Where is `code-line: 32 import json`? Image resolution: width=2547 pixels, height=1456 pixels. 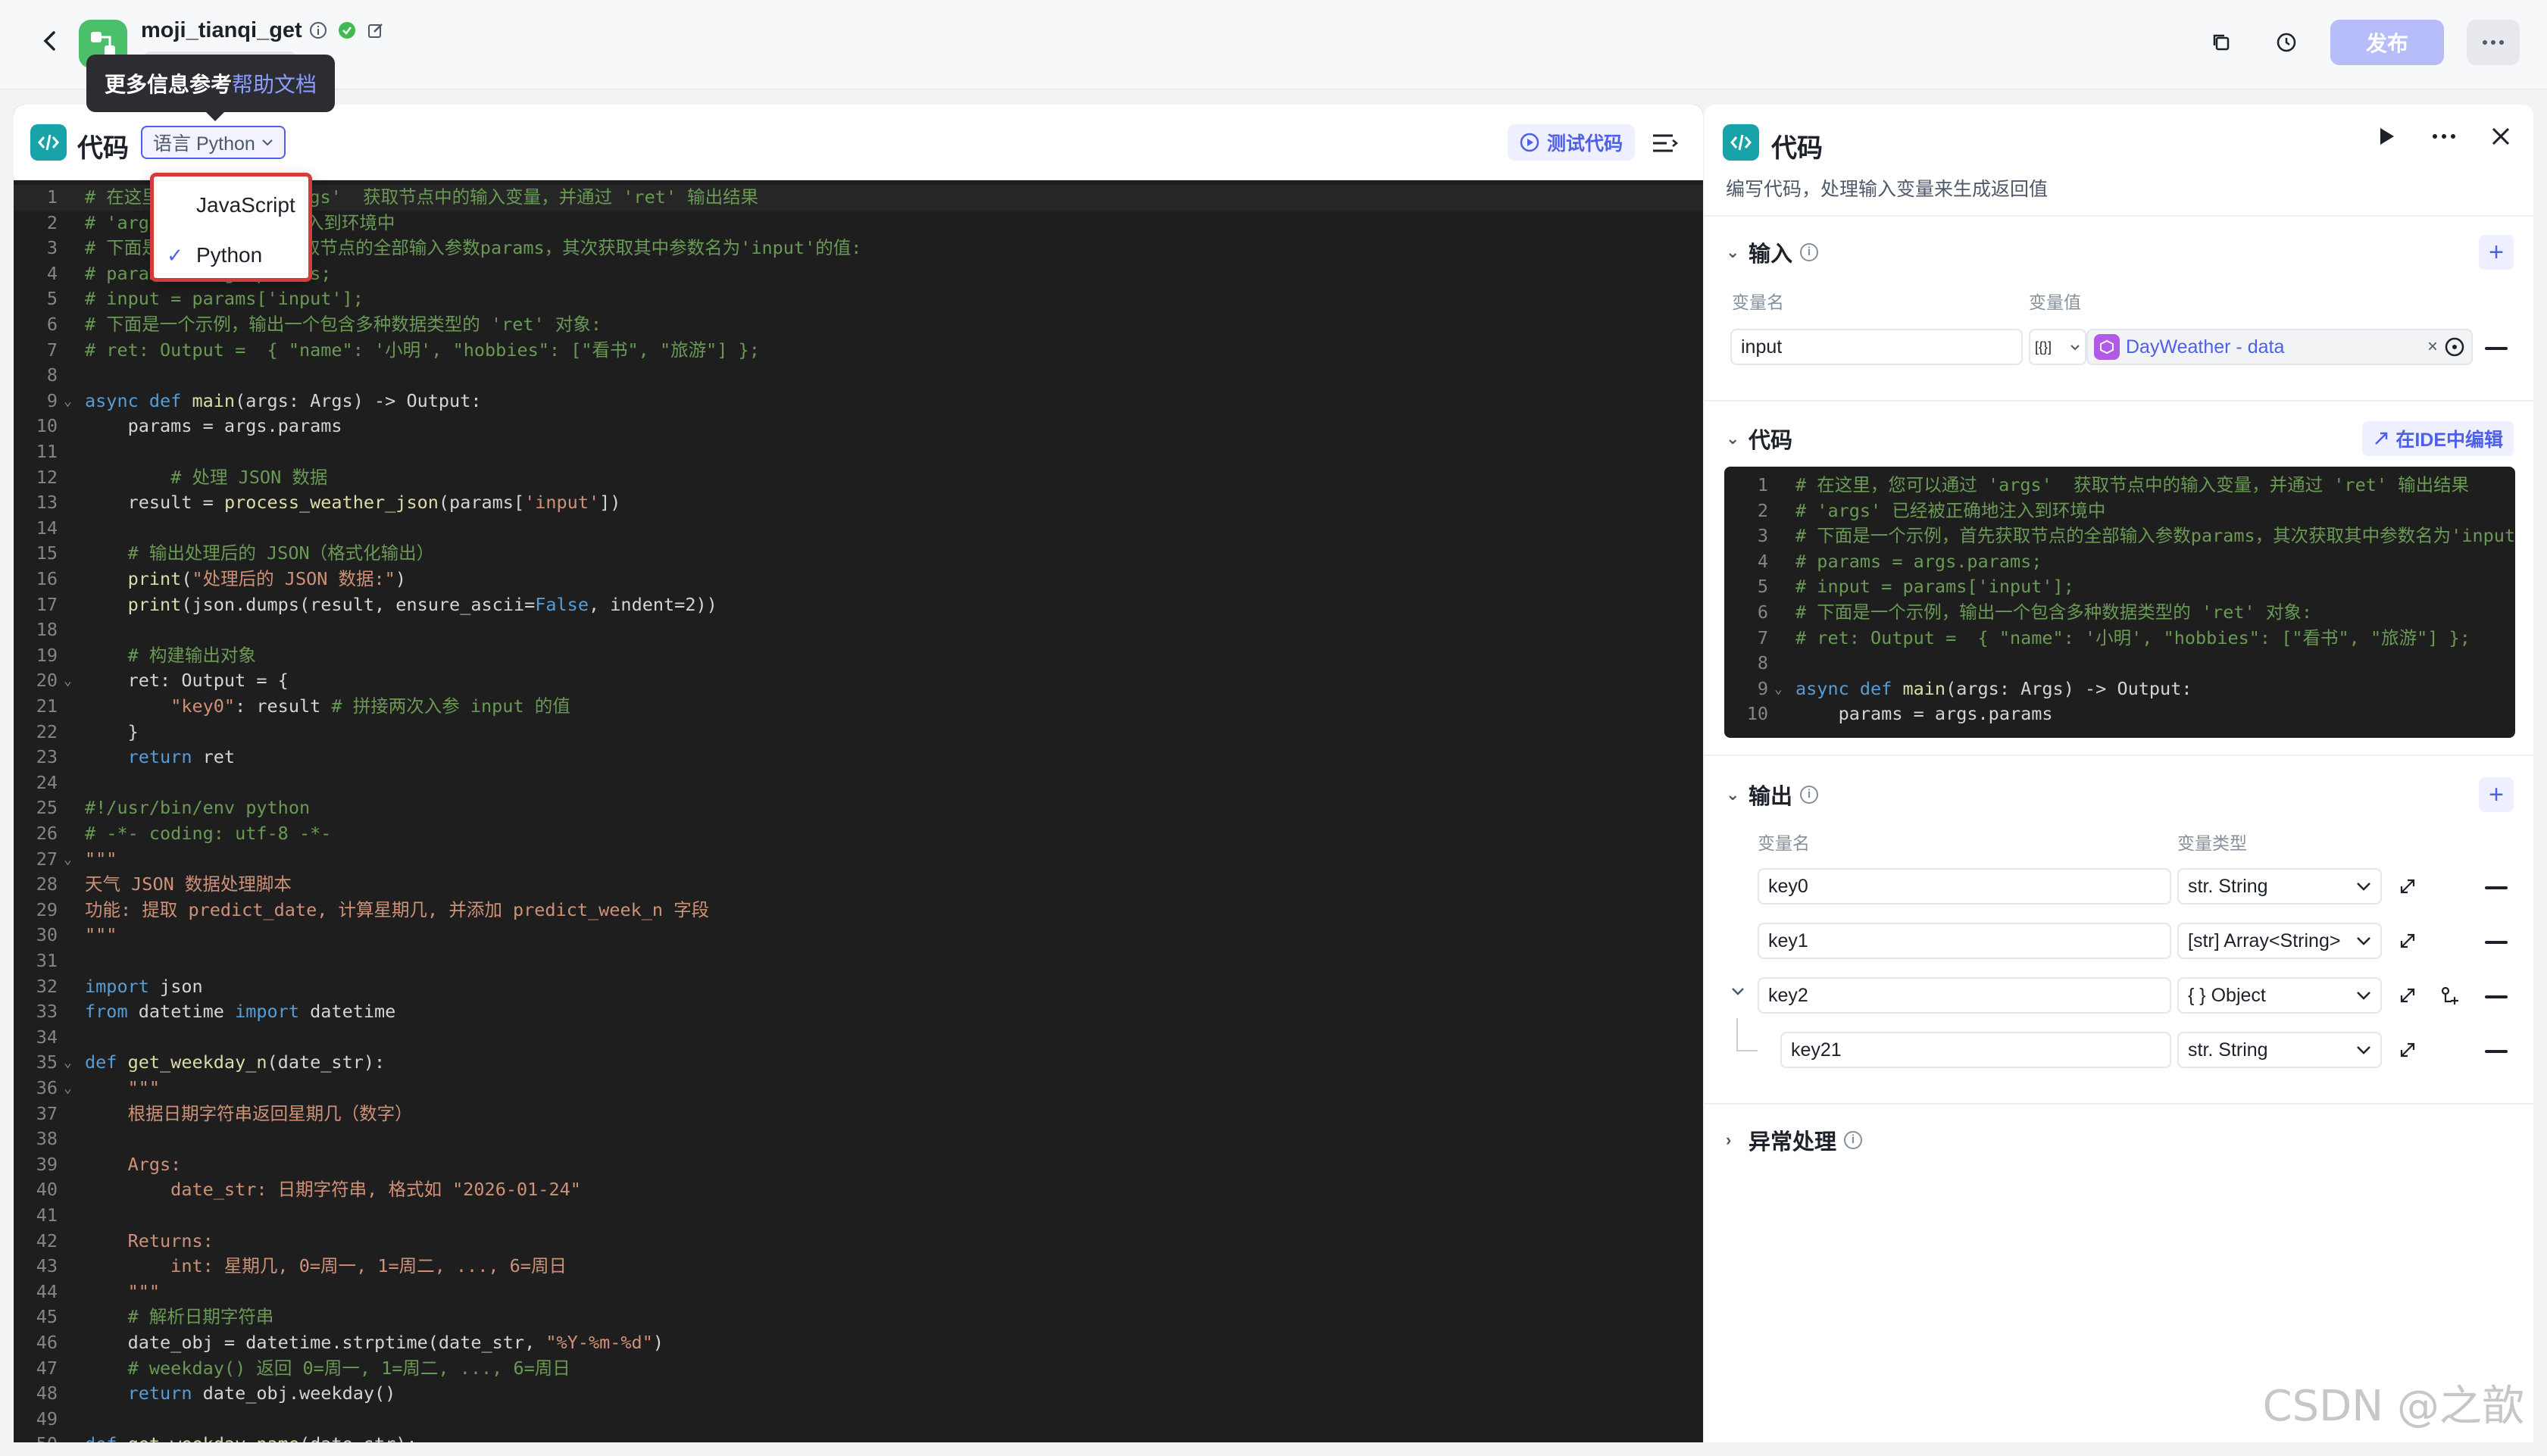
code-line: 32 import json is located at coordinates (858, 987).